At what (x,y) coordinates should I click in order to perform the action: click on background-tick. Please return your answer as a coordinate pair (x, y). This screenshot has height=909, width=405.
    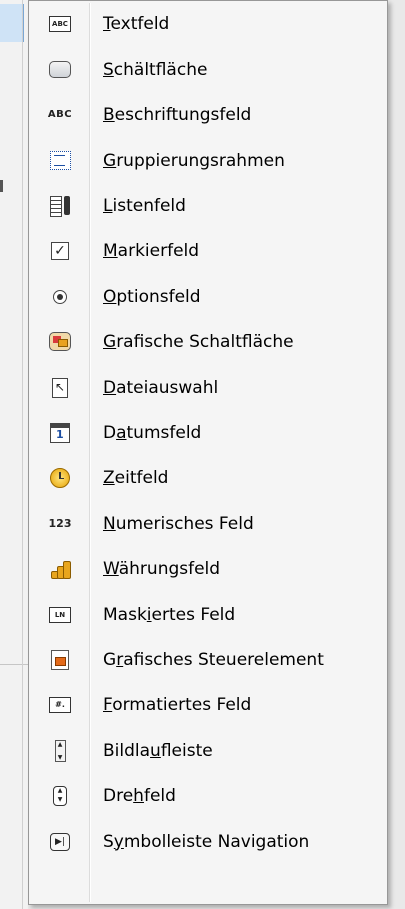
    Looking at the image, I should click on (1, 186).